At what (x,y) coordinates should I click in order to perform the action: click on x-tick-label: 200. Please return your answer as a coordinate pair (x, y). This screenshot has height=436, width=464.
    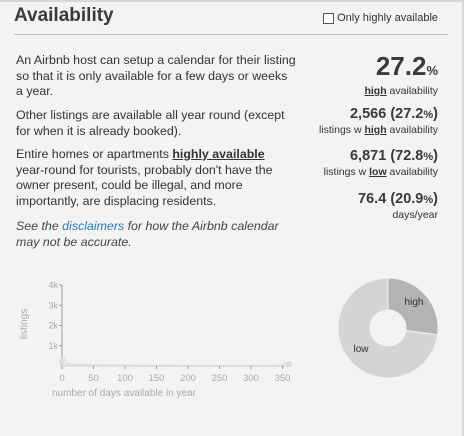
    Looking at the image, I should click on (188, 378).